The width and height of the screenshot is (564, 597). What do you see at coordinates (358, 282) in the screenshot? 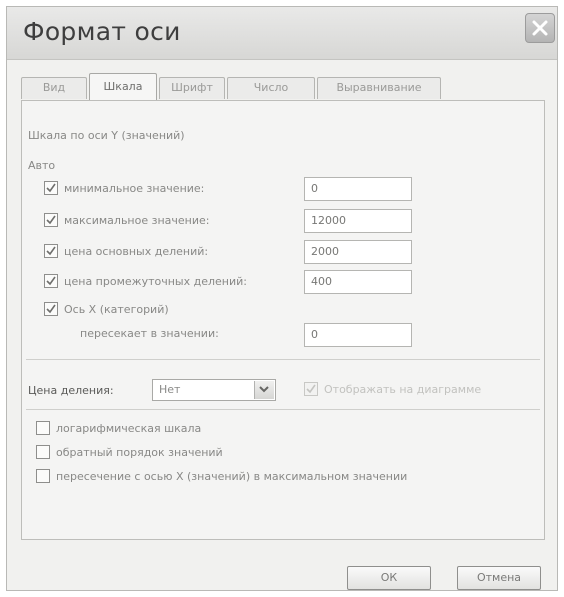
I see `minor-unit-input: 400` at bounding box center [358, 282].